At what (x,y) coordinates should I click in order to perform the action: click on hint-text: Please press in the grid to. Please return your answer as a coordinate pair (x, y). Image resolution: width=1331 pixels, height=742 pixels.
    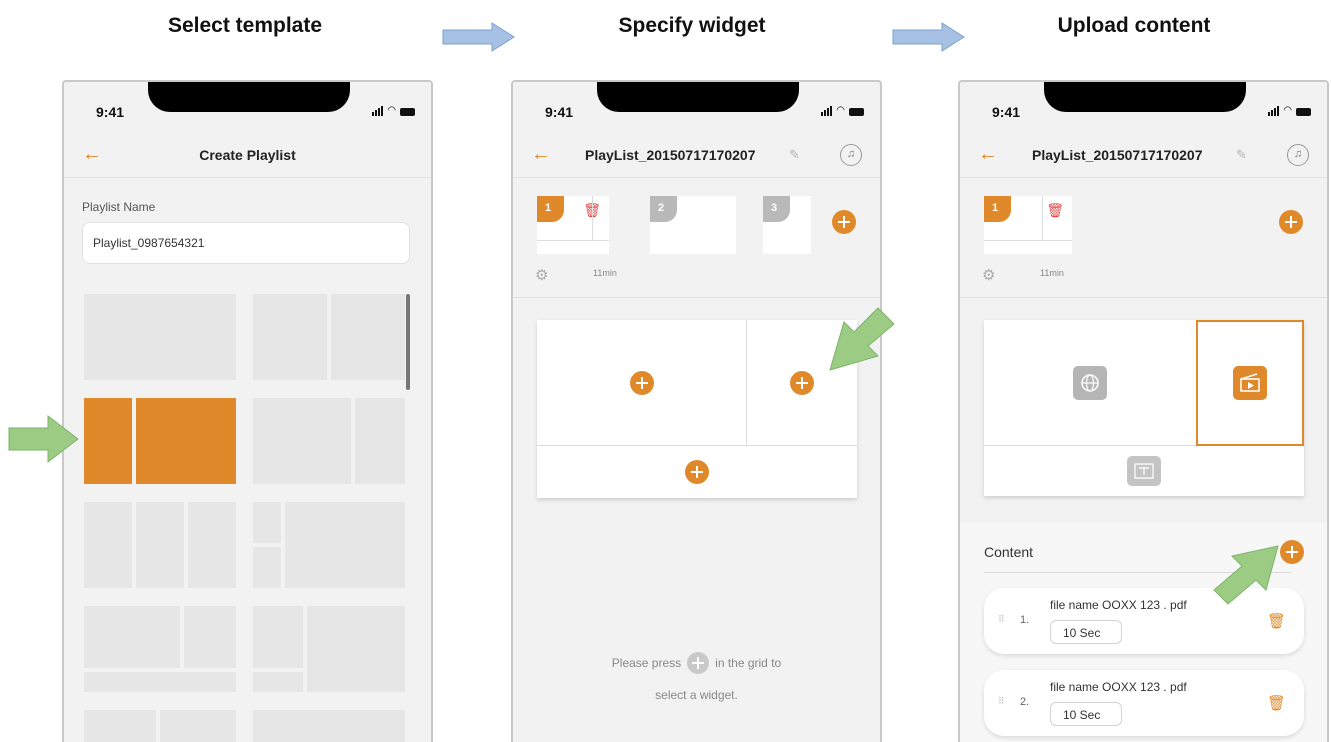
    Looking at the image, I should click on (696, 663).